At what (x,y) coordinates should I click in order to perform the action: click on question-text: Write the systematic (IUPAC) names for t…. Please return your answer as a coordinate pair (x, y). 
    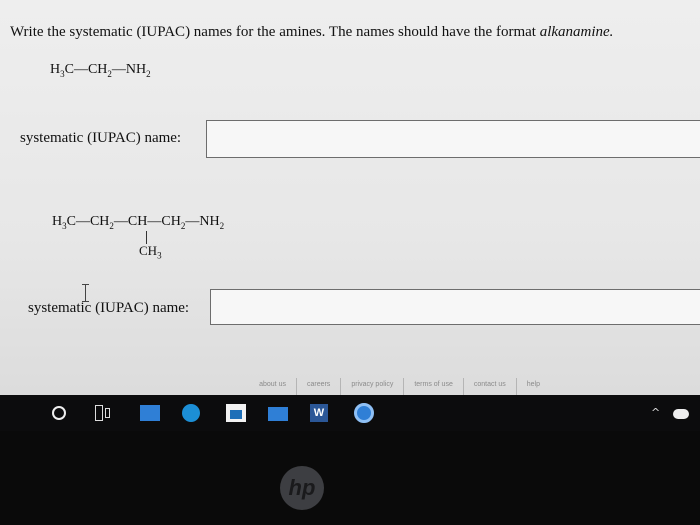
    Looking at the image, I should click on (350, 32).